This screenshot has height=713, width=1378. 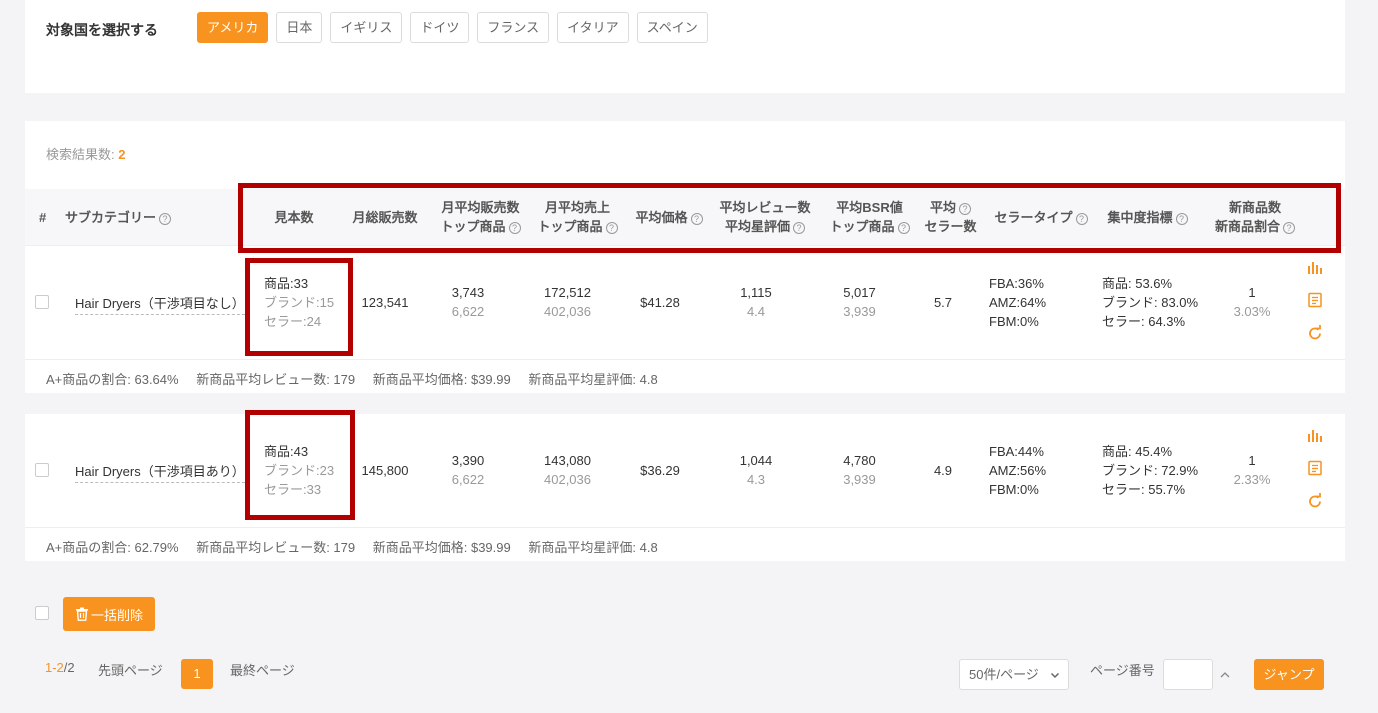 I want to click on page-number-label: ページ番号, so click(x=1122, y=670).